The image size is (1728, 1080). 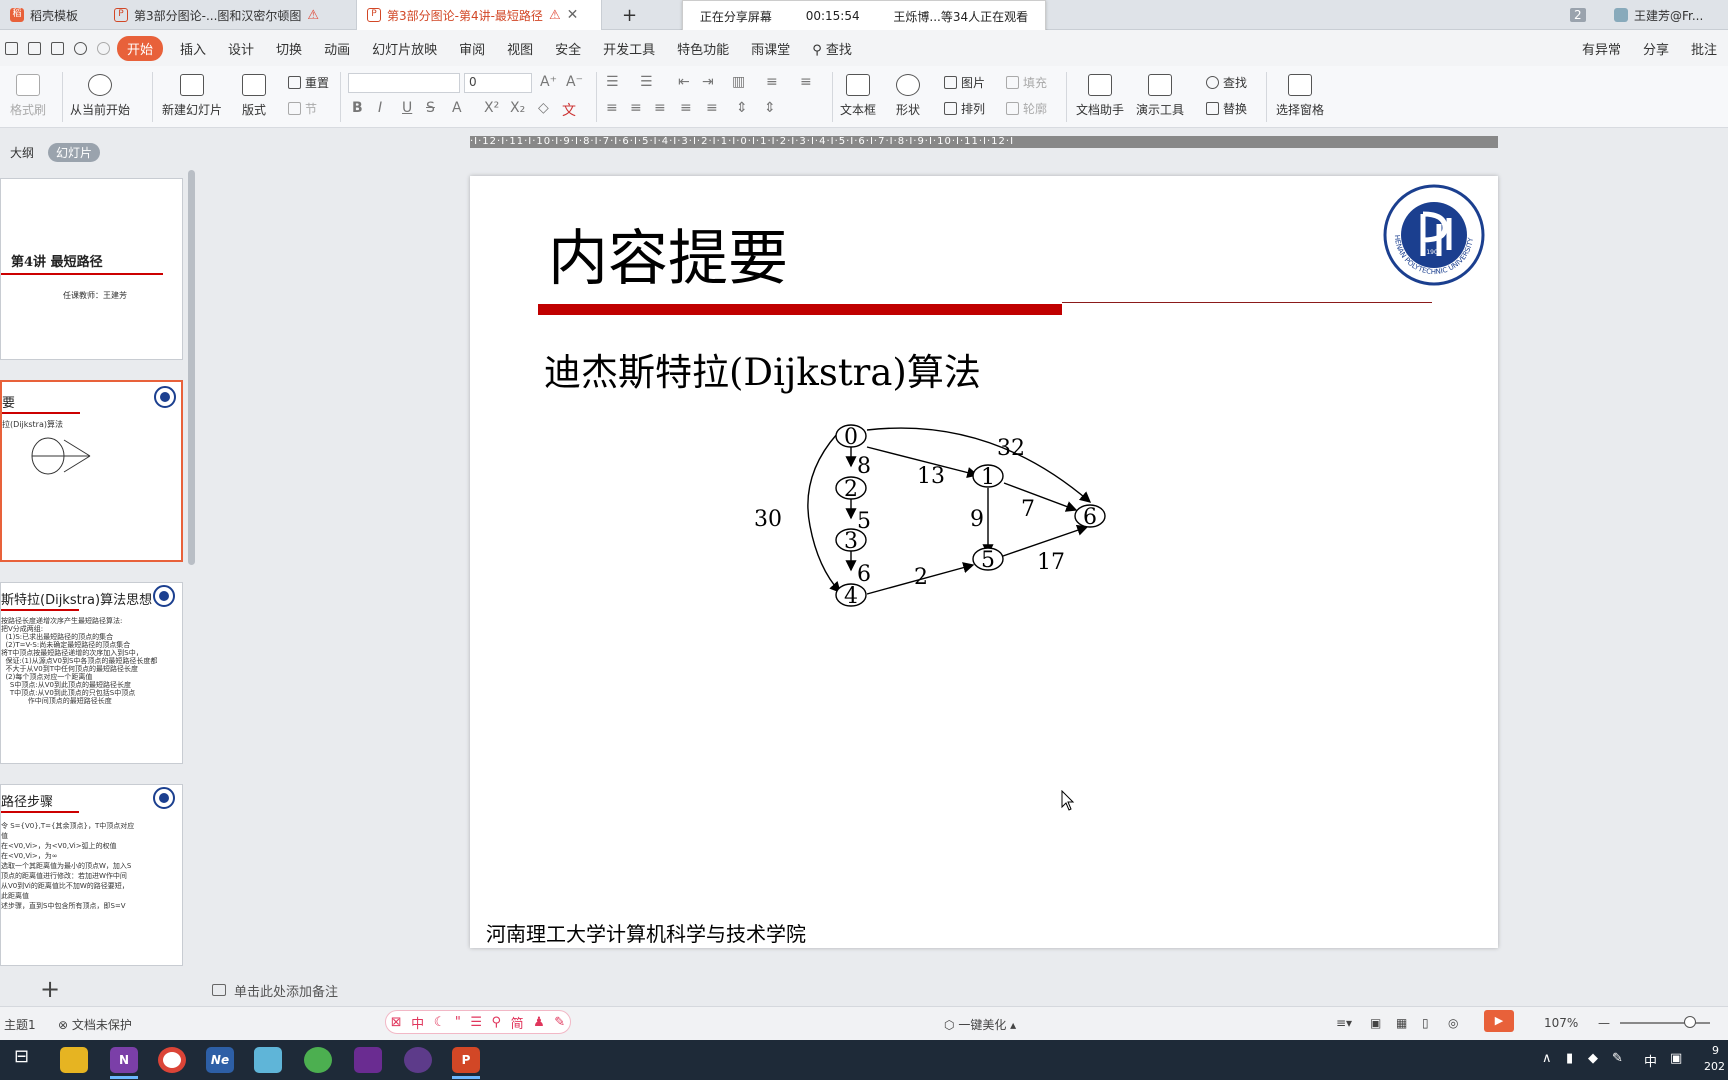 What do you see at coordinates (1650, 1060) in the screenshot?
I see `input-language: 中` at bounding box center [1650, 1060].